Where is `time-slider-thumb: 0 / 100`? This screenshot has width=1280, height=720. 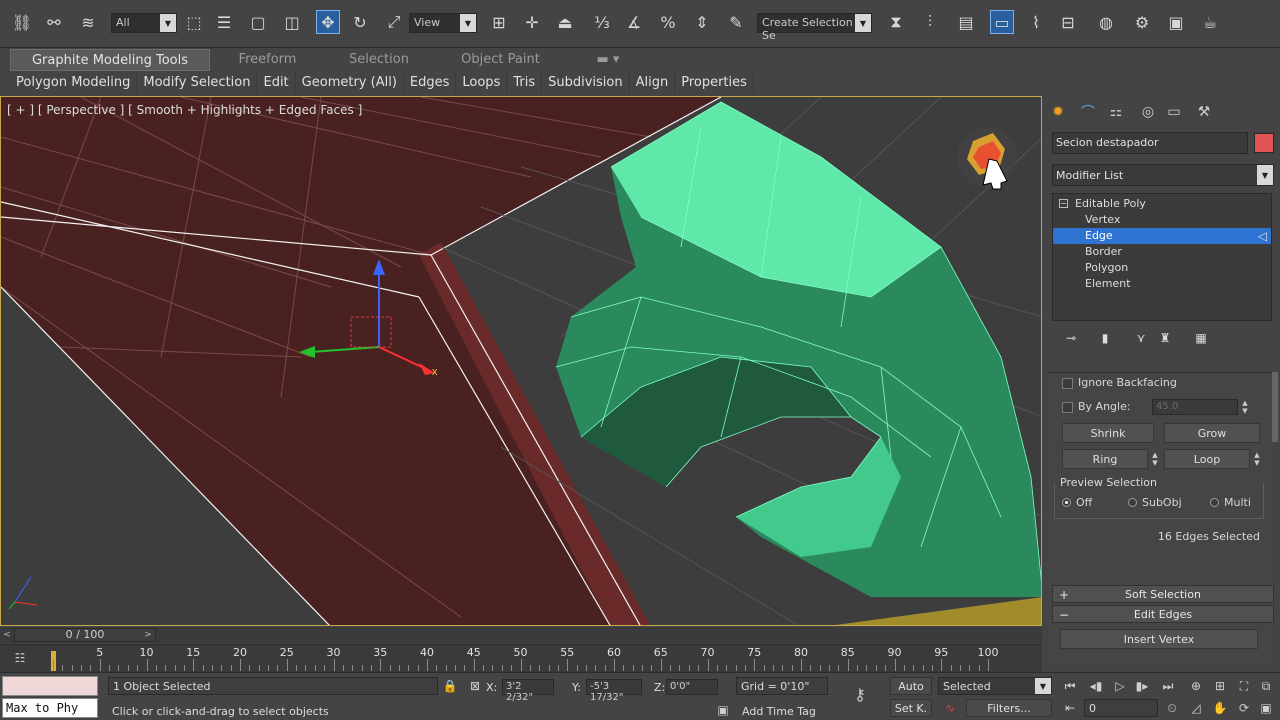
time-slider-thumb: 0 / 100 is located at coordinates (85, 635).